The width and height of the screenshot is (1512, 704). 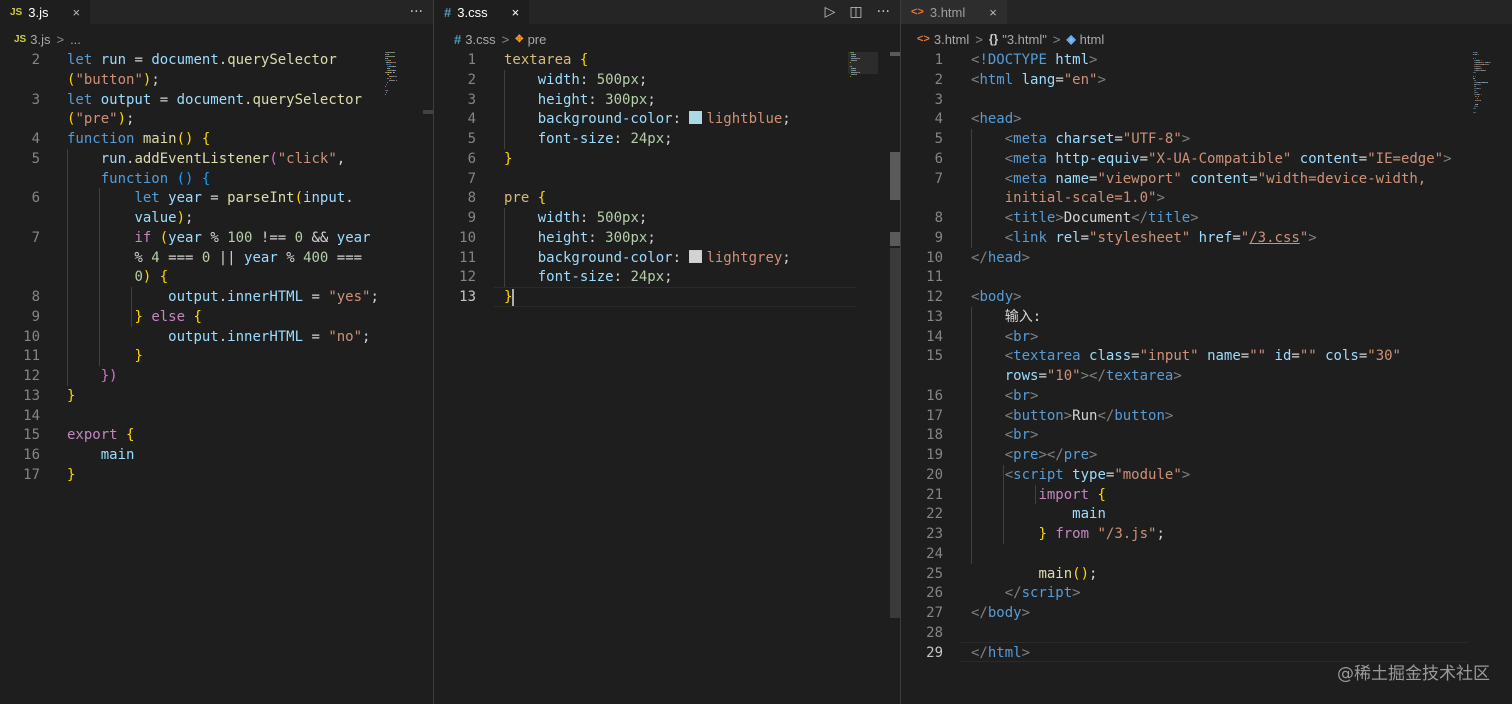 What do you see at coordinates (1206, 455) in the screenshot?
I see `code-line: 19 <pre></pre>` at bounding box center [1206, 455].